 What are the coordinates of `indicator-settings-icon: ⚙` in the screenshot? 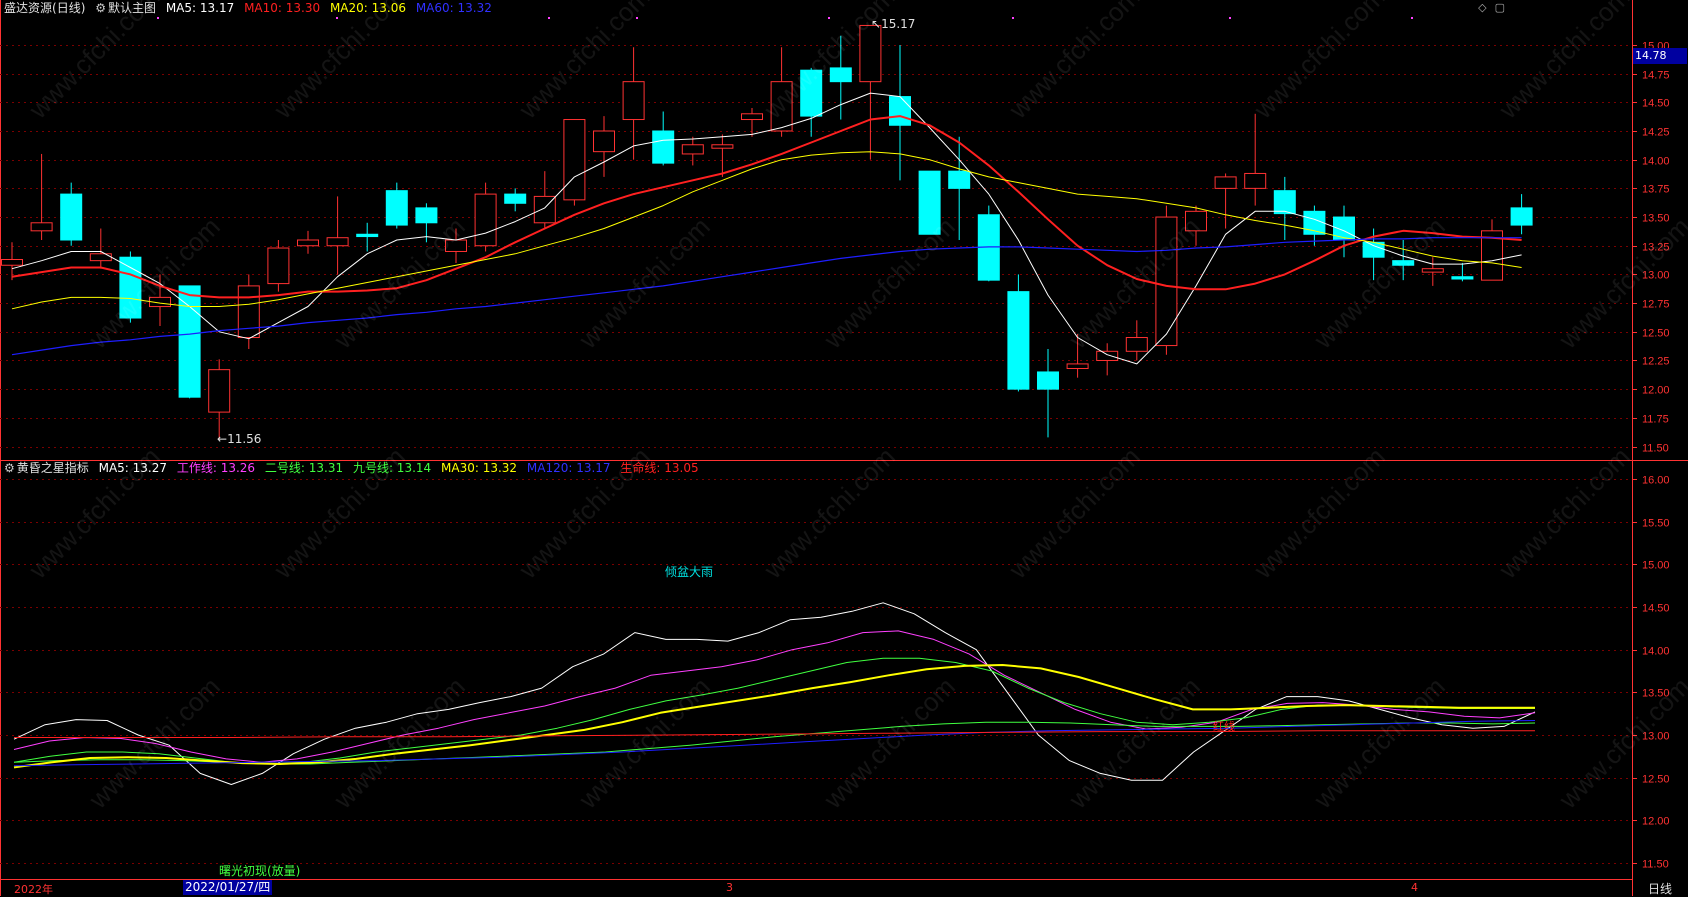 It's located at (9, 468).